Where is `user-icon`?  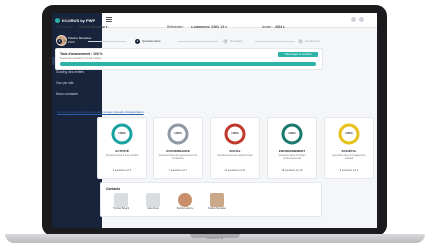
user-icon is located at coordinates (361, 19).